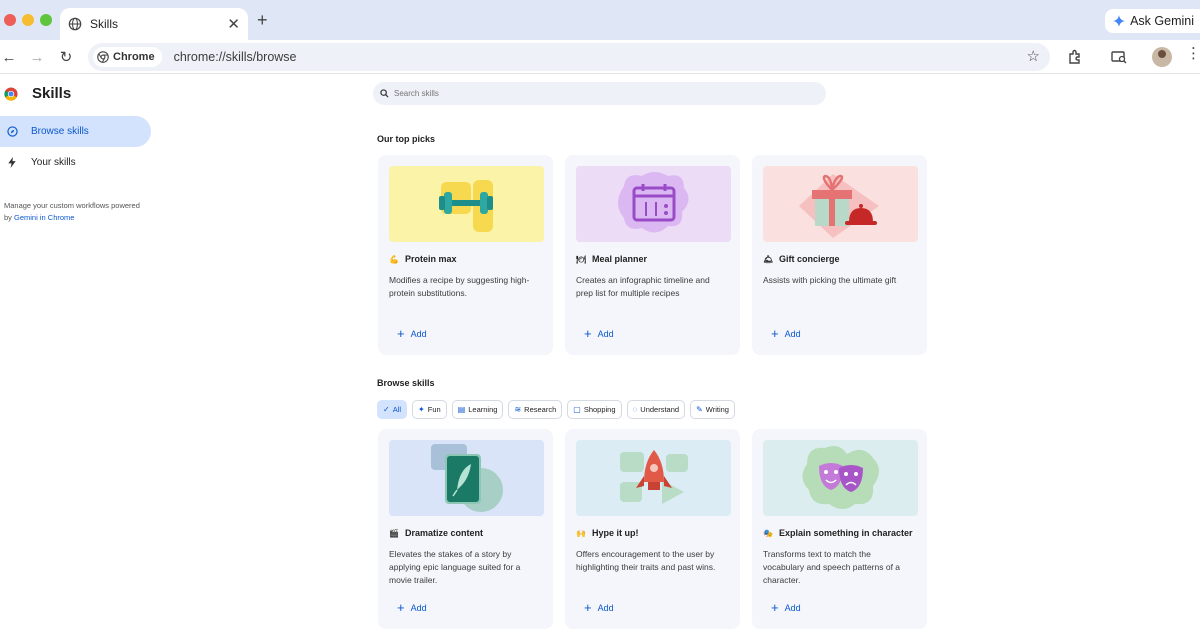 The image size is (1200, 629). Describe the element at coordinates (615, 533) in the screenshot. I see `skill-title: Hype it up!` at that location.